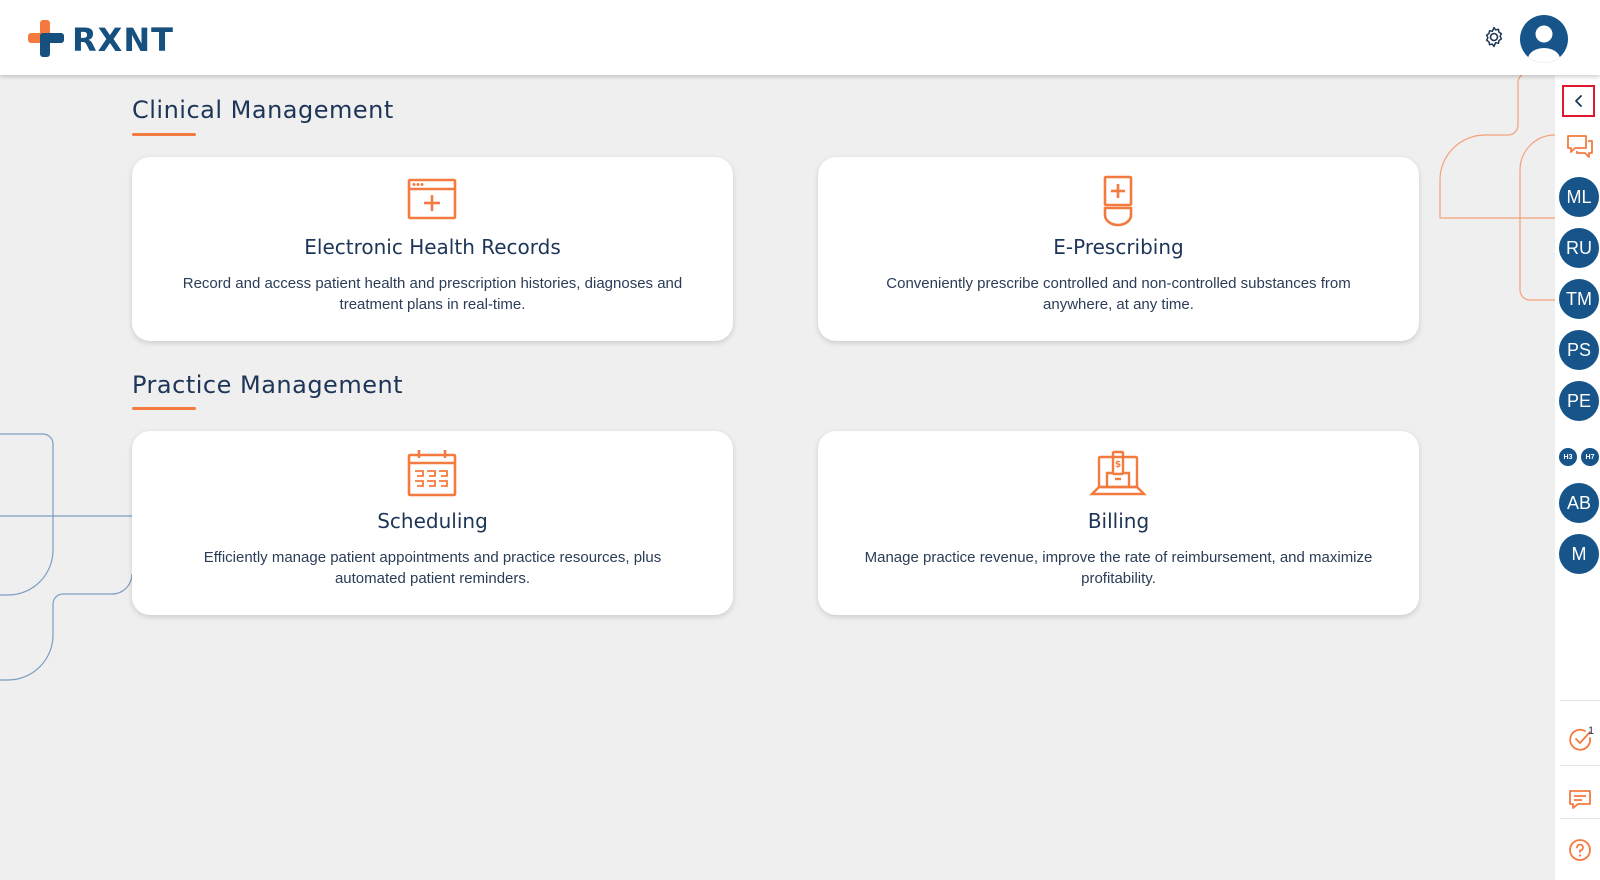 This screenshot has height=880, width=1600. Describe the element at coordinates (123, 40) in the screenshot. I see `logo-text: RXNT` at that location.